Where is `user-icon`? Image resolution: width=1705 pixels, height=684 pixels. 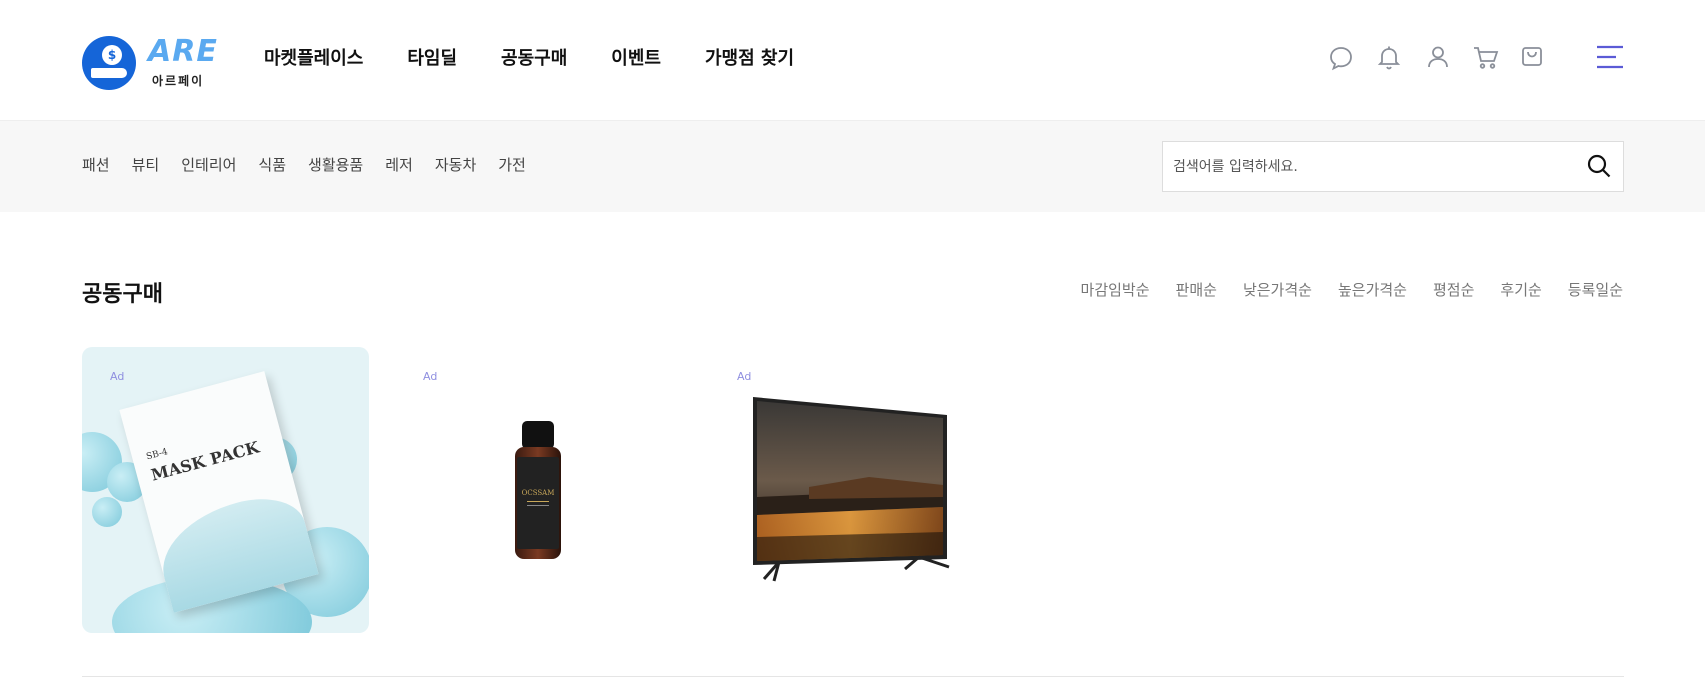
user-icon is located at coordinates (1438, 57).